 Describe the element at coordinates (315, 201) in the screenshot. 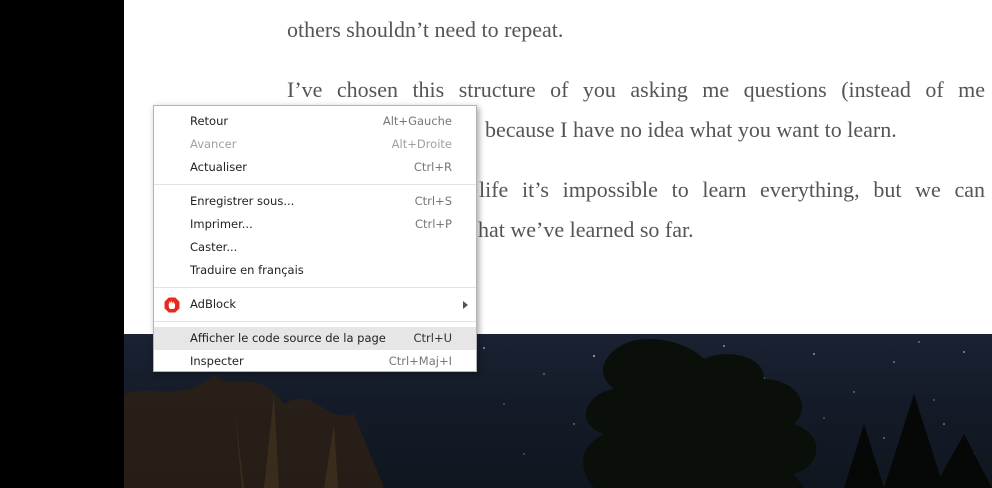

I see `menu-item-enregistrer-sous: Enregistrer sous... Ctrl+S` at that location.